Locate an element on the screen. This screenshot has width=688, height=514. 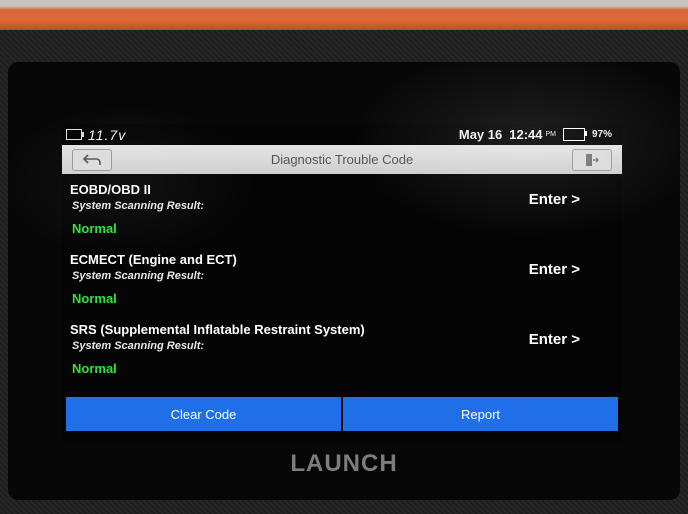
action-bar: Clear Code Report is located at coordinates (342, 414).